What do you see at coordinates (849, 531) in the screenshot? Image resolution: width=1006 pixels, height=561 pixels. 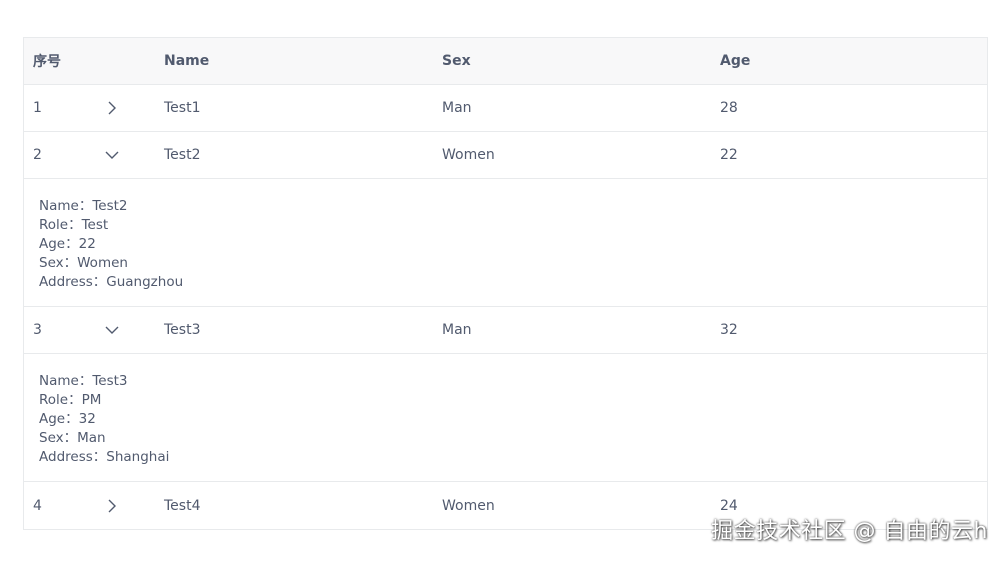 I see `watermark: 掘金技术社区 @ 自由的云h` at bounding box center [849, 531].